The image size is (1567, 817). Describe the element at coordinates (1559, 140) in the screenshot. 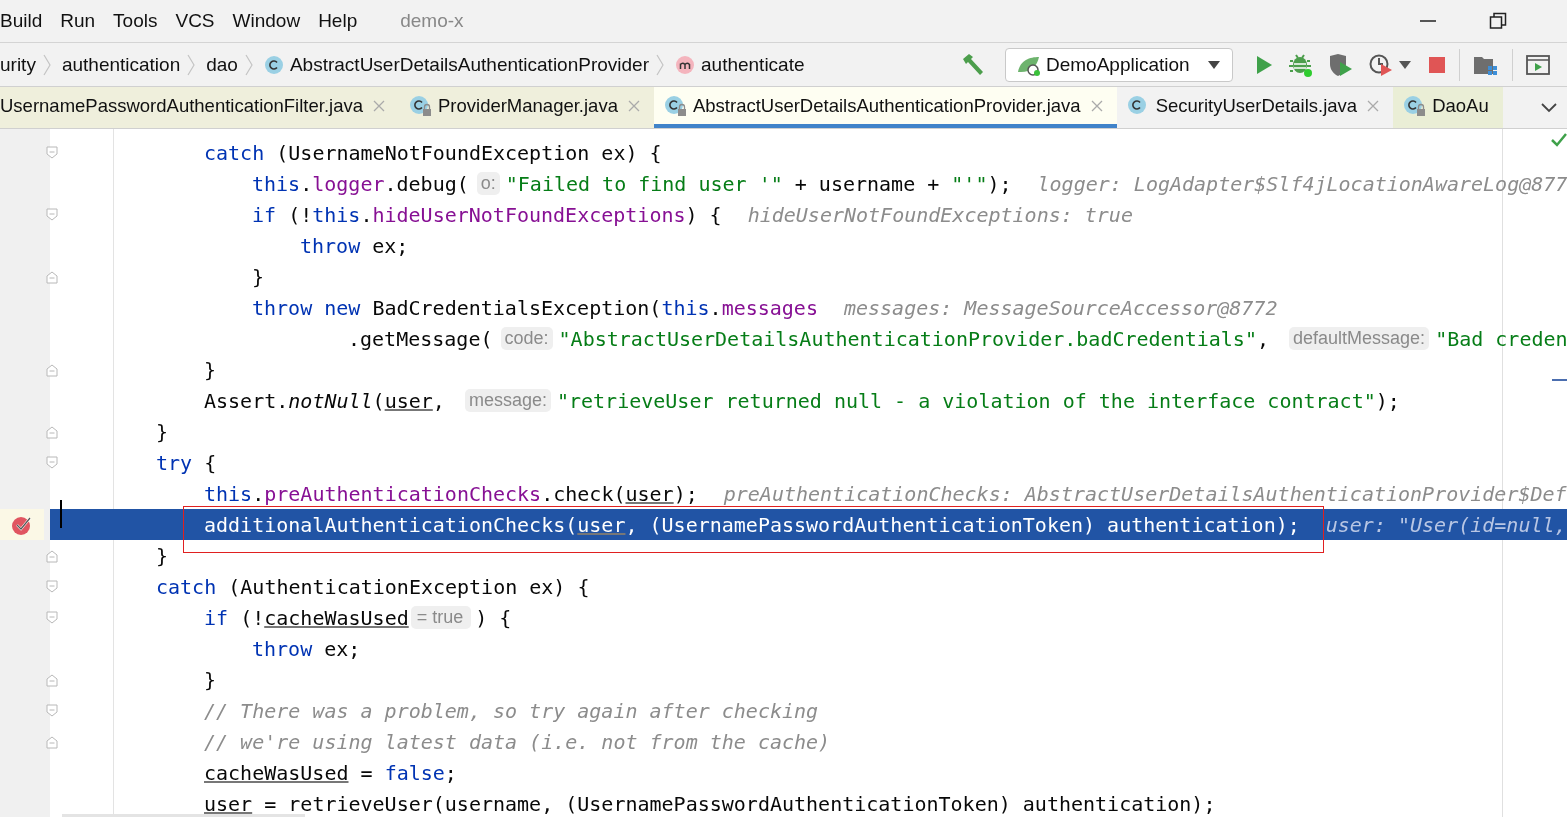

I see `checkmark-icon` at that location.